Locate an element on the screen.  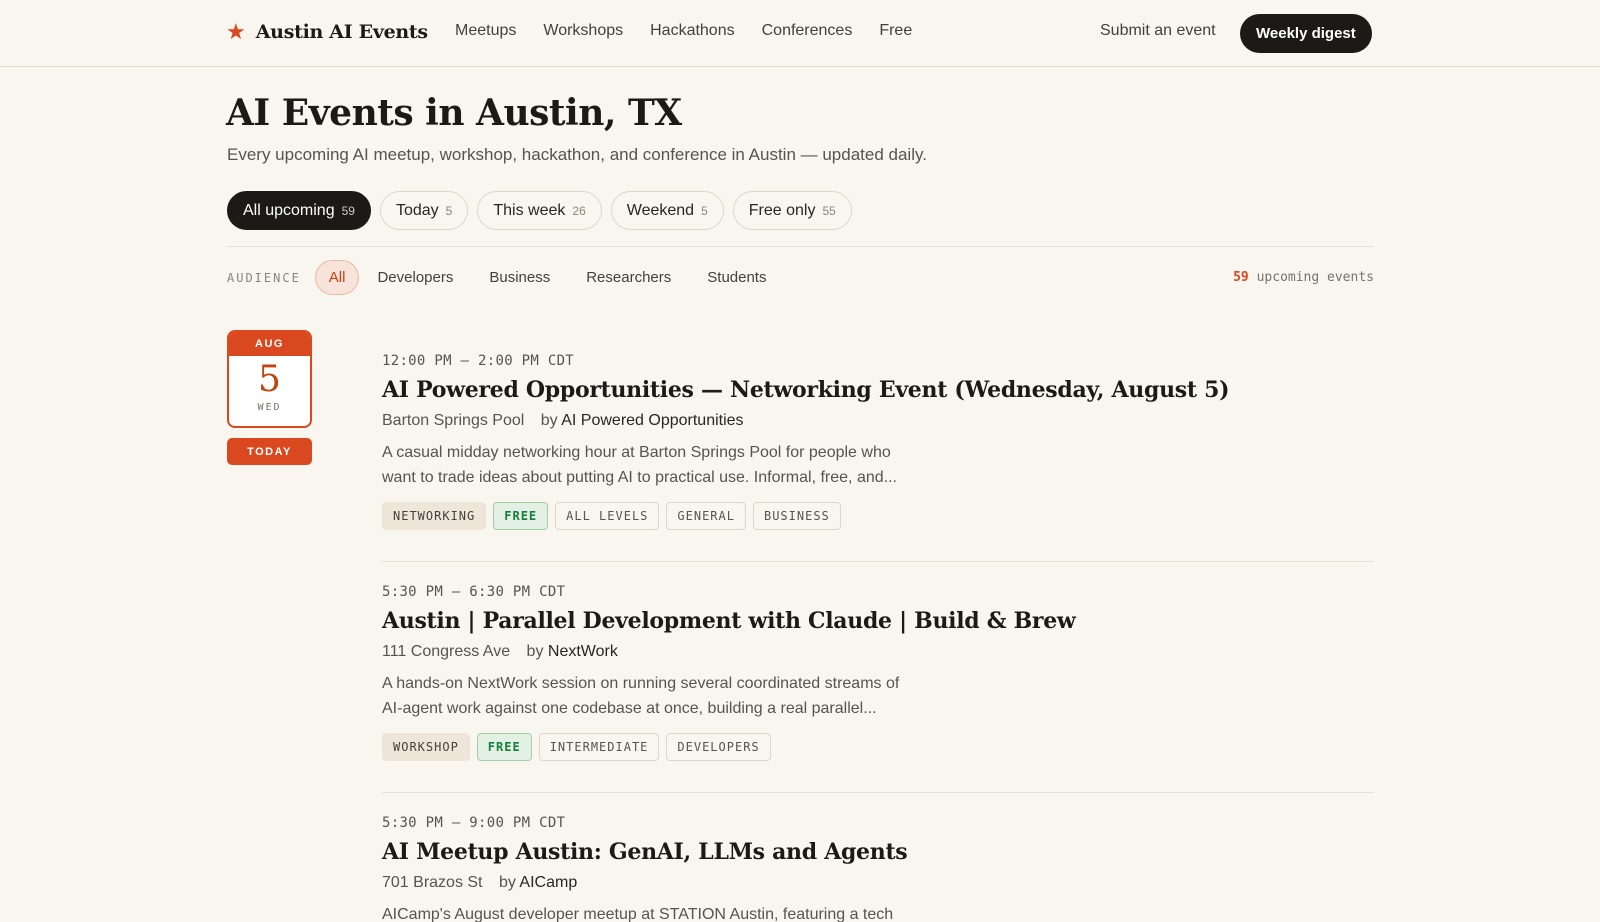
event-organizer: AI Powered Opportunities is located at coordinates (652, 420).